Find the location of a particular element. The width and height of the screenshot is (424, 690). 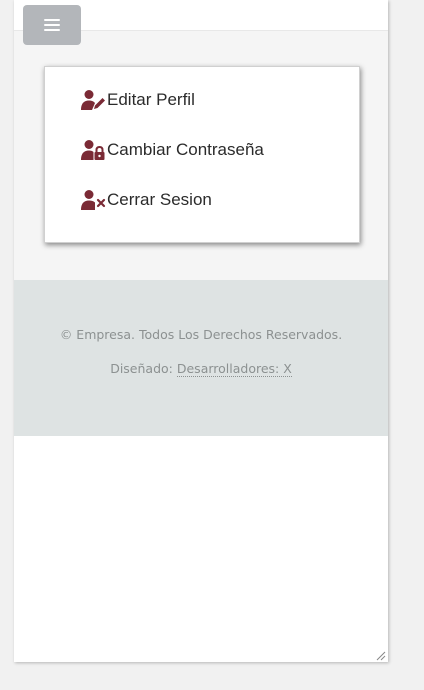

menu-item-logout: Cerrar Sesion is located at coordinates (146, 200).